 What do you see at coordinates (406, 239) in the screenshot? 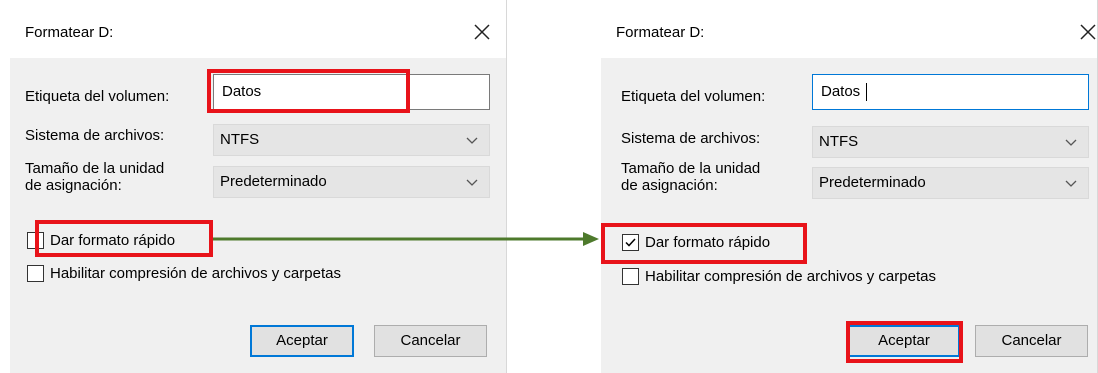
I see `arrow-icon` at bounding box center [406, 239].